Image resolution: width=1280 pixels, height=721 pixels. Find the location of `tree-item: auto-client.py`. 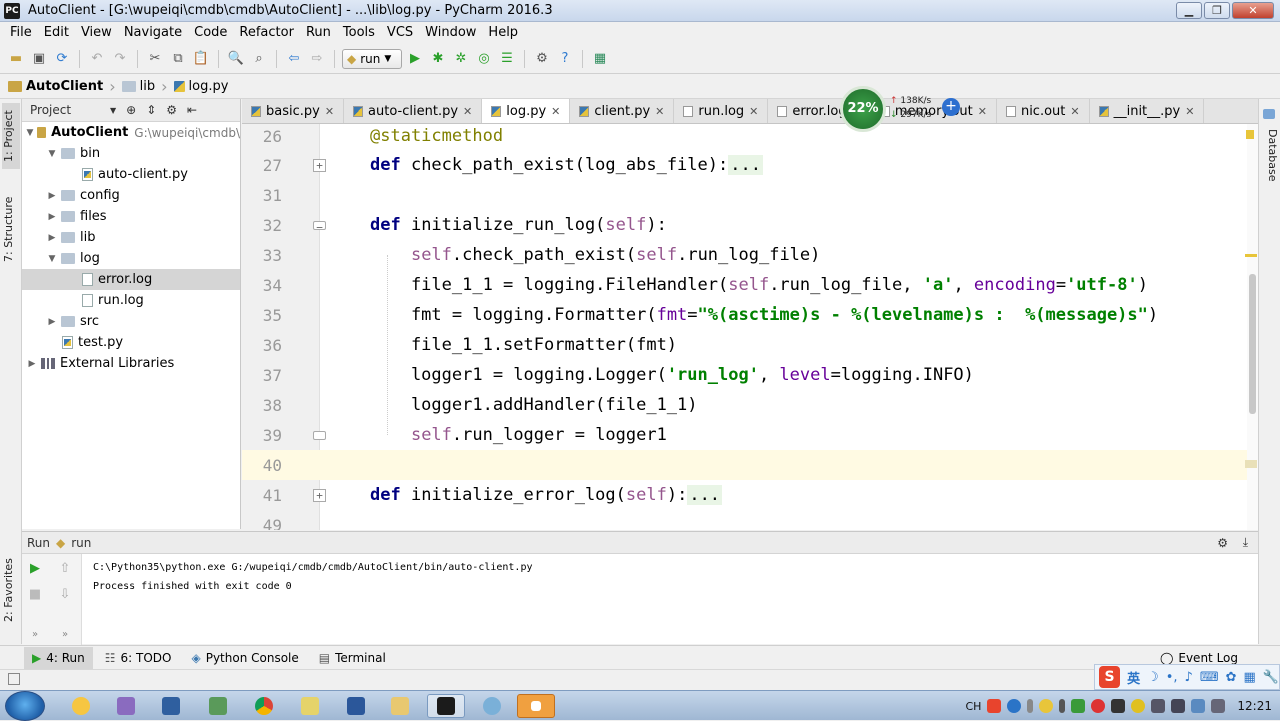

tree-item: auto-client.py is located at coordinates (131, 174).